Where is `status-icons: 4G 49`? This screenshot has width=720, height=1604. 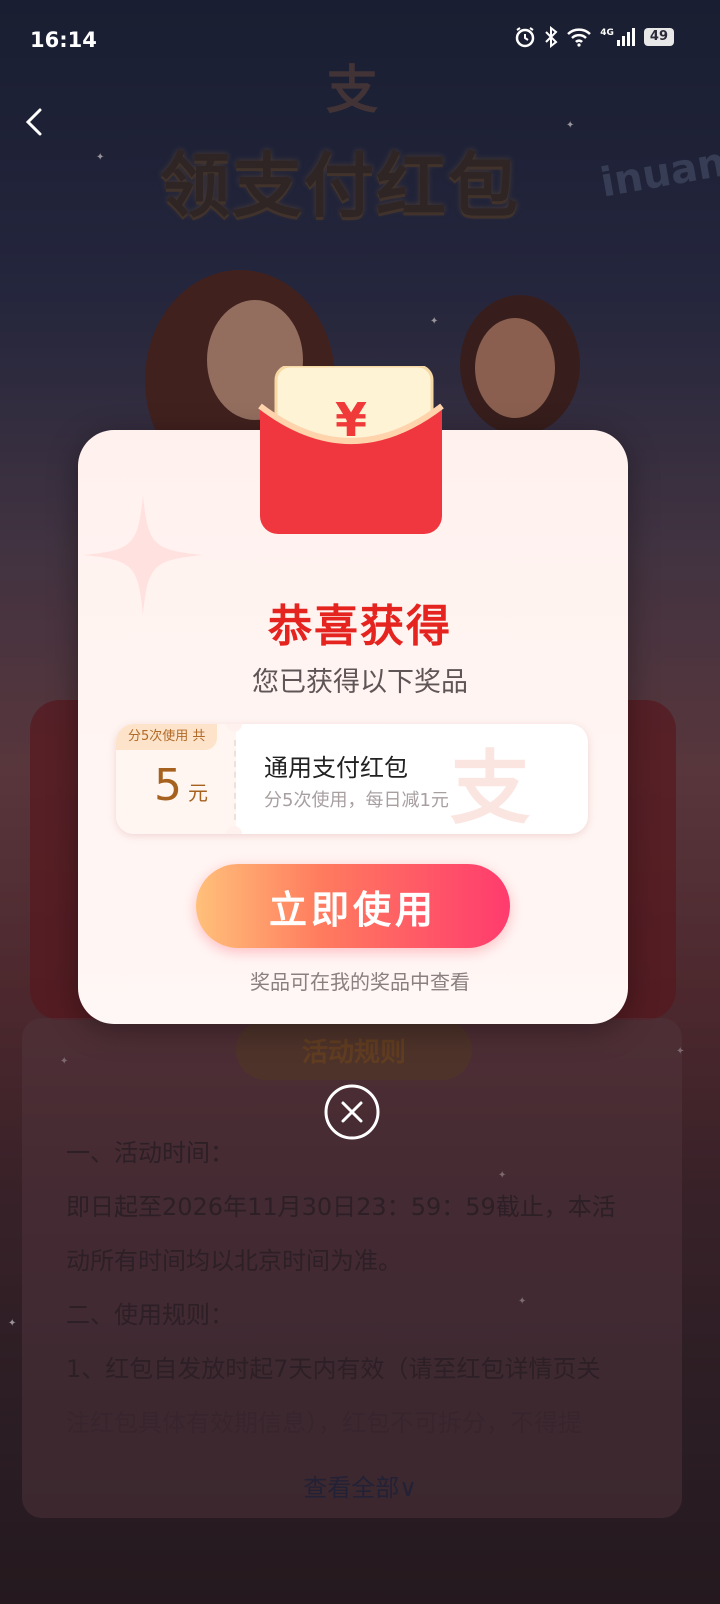 status-icons: 4G 49 is located at coordinates (594, 37).